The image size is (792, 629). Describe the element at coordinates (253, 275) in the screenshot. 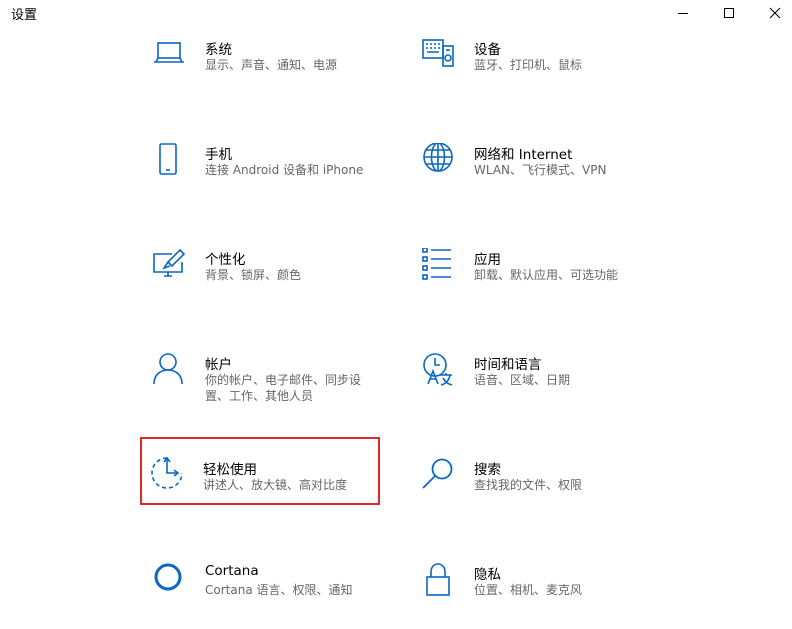

I see `tile-description: 背景、锁屏、颜色` at that location.